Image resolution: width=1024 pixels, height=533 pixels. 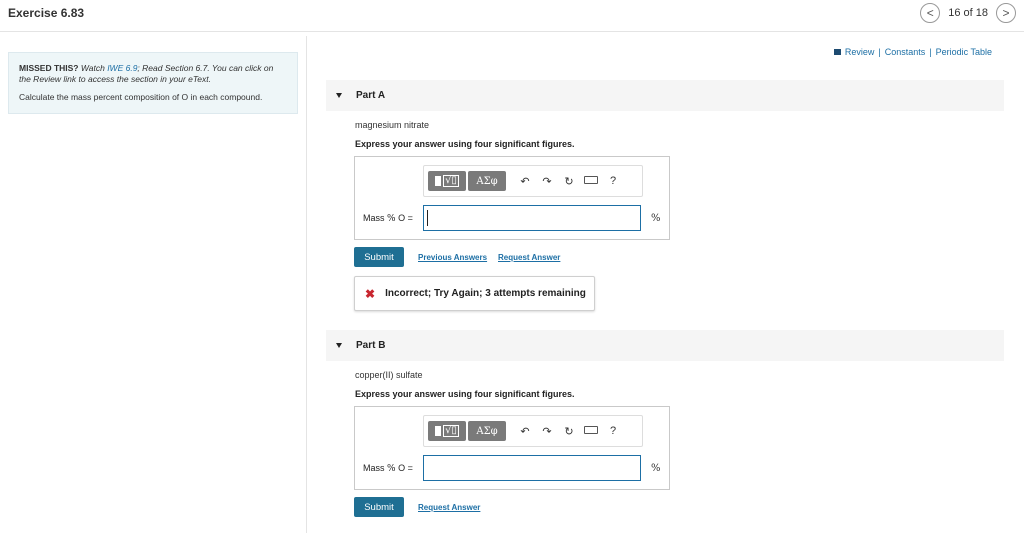 What do you see at coordinates (837, 52) in the screenshot?
I see `book-icon` at bounding box center [837, 52].